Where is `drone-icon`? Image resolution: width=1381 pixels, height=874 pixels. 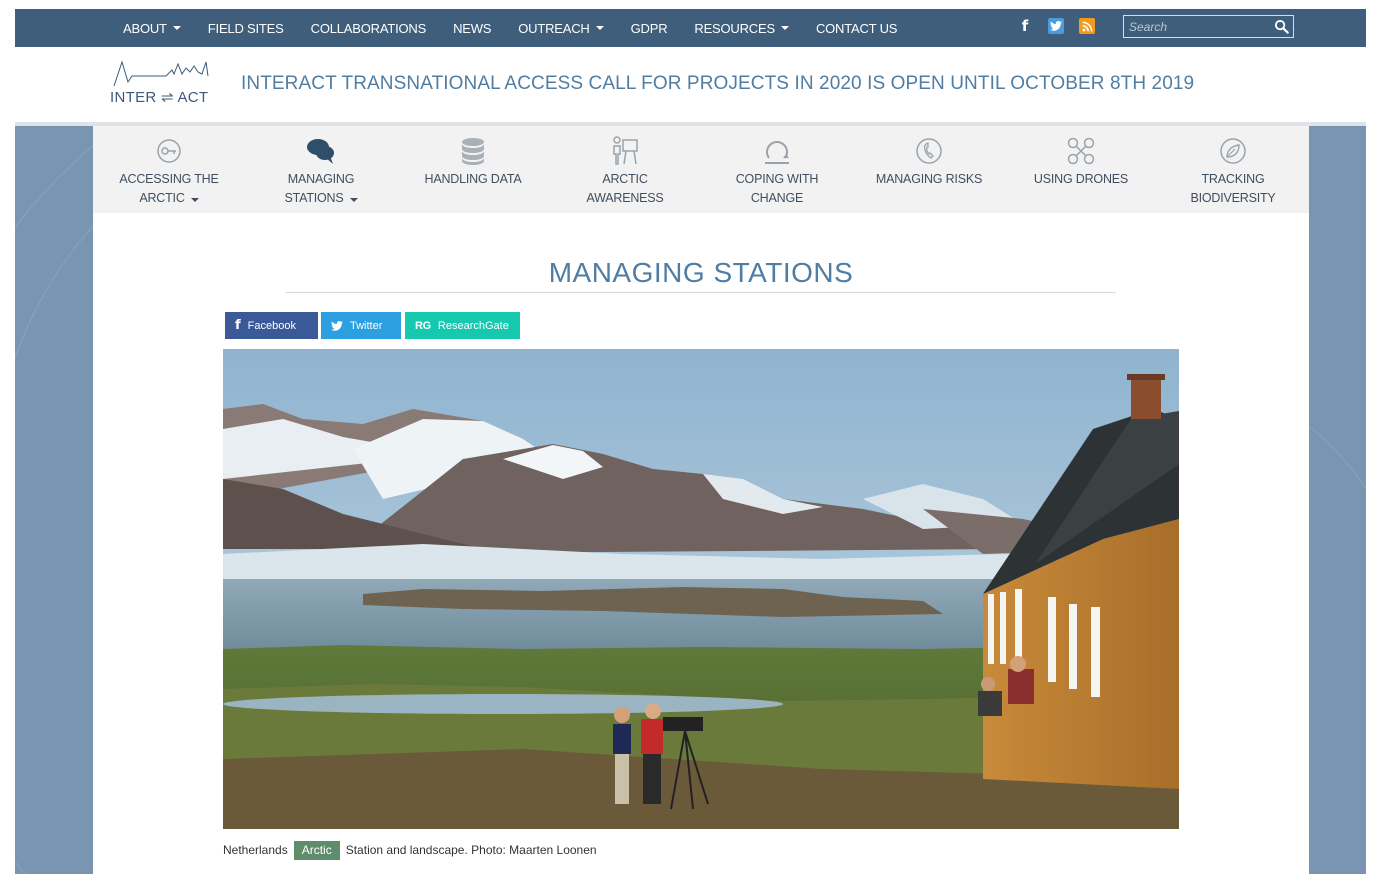 drone-icon is located at coordinates (1081, 151).